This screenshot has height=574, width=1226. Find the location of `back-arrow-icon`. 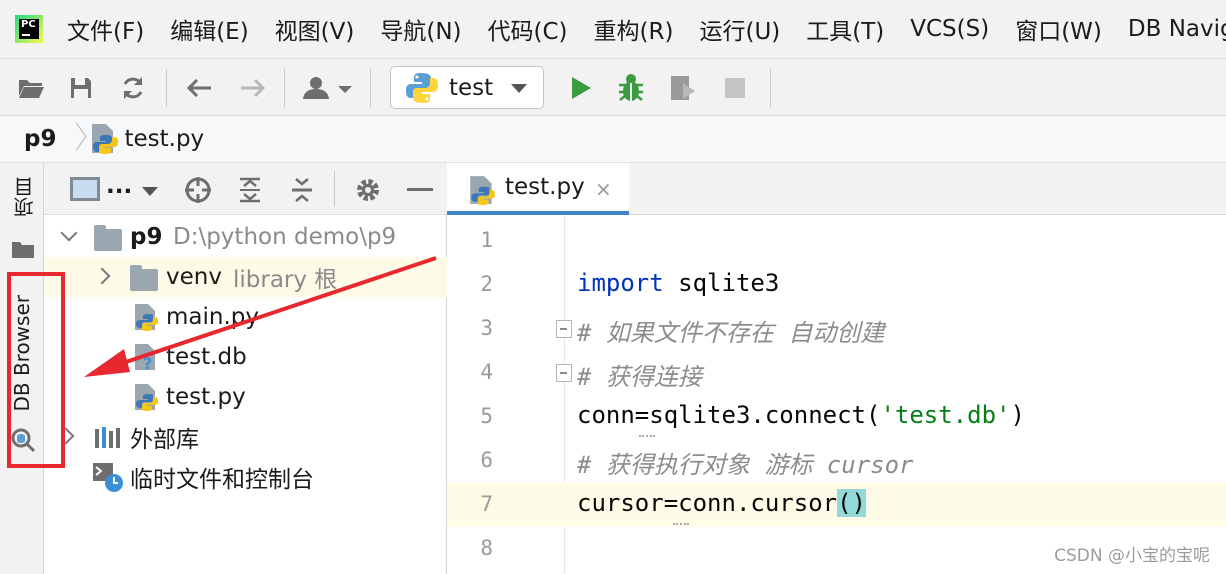

back-arrow-icon is located at coordinates (199, 88).